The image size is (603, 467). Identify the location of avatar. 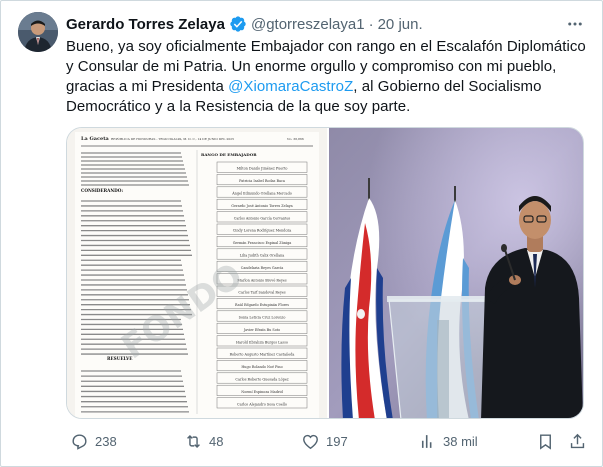
(38, 32).